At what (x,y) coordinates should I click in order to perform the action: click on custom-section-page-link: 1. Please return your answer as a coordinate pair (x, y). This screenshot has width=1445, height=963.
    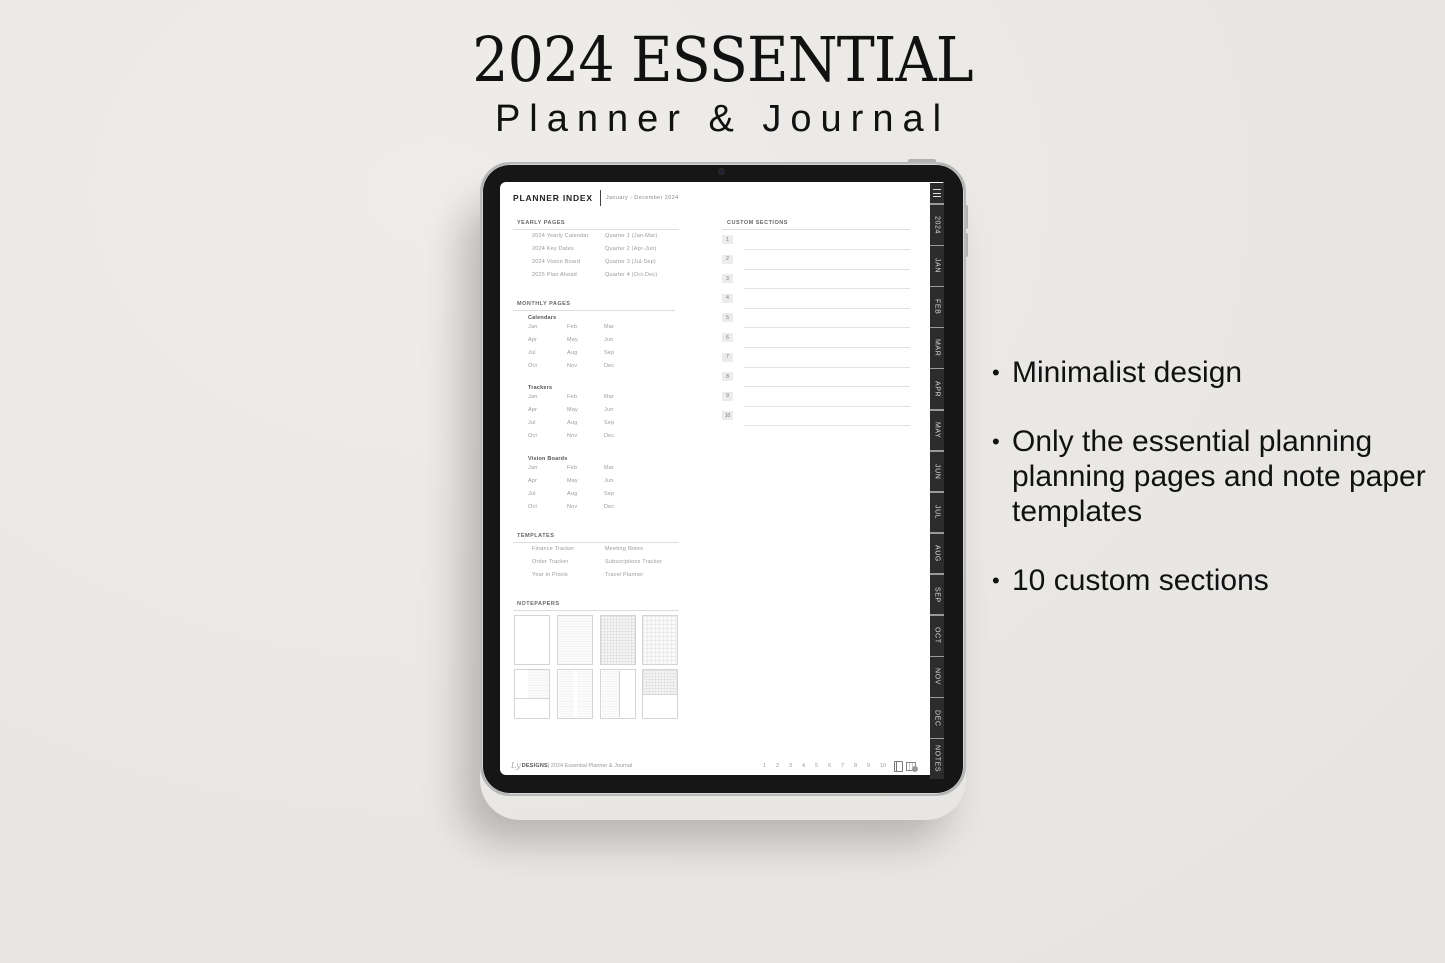
    Looking at the image, I should click on (764, 766).